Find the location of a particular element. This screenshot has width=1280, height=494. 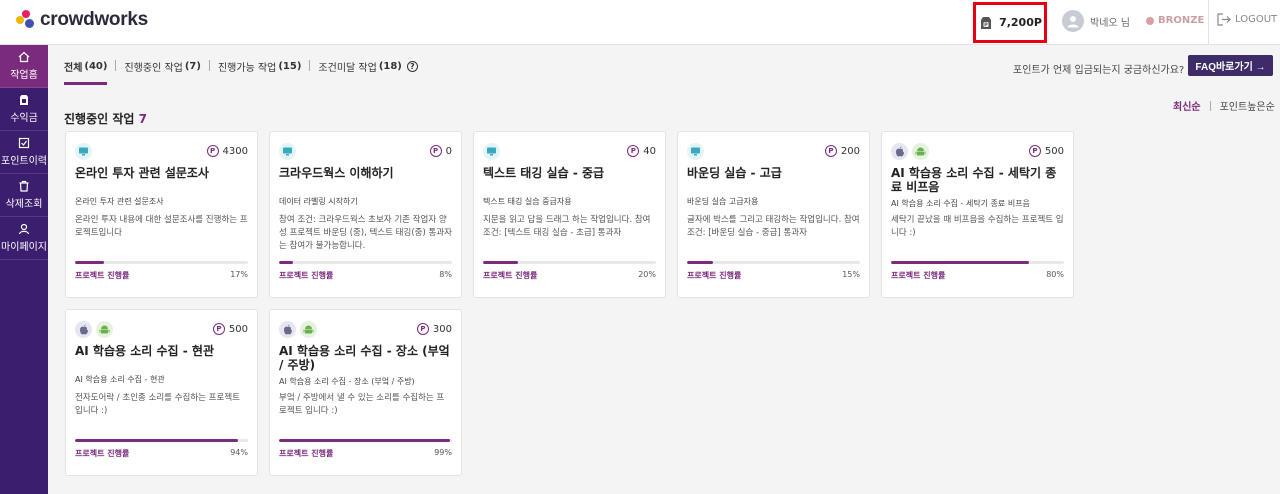

card-reward: P0 is located at coordinates (440, 151).